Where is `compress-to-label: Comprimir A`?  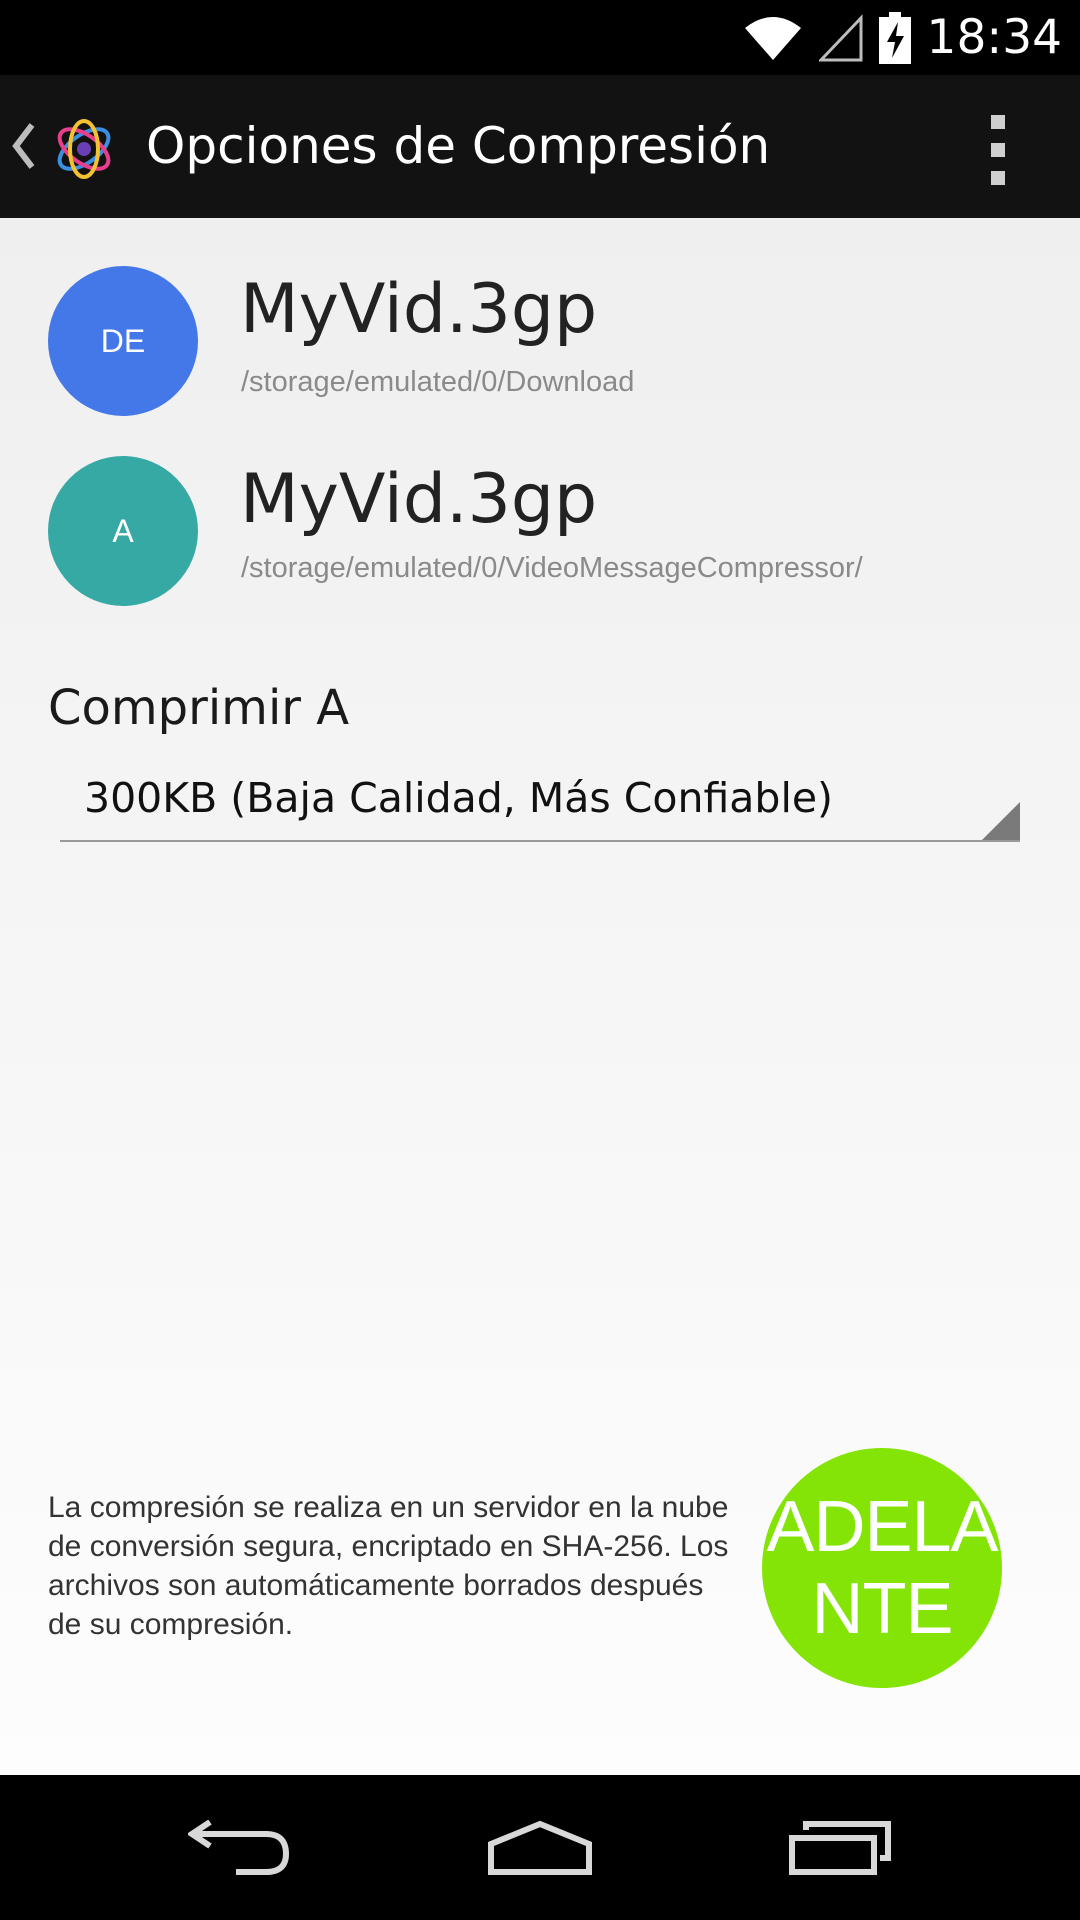
compress-to-label: Comprimir A is located at coordinates (199, 708).